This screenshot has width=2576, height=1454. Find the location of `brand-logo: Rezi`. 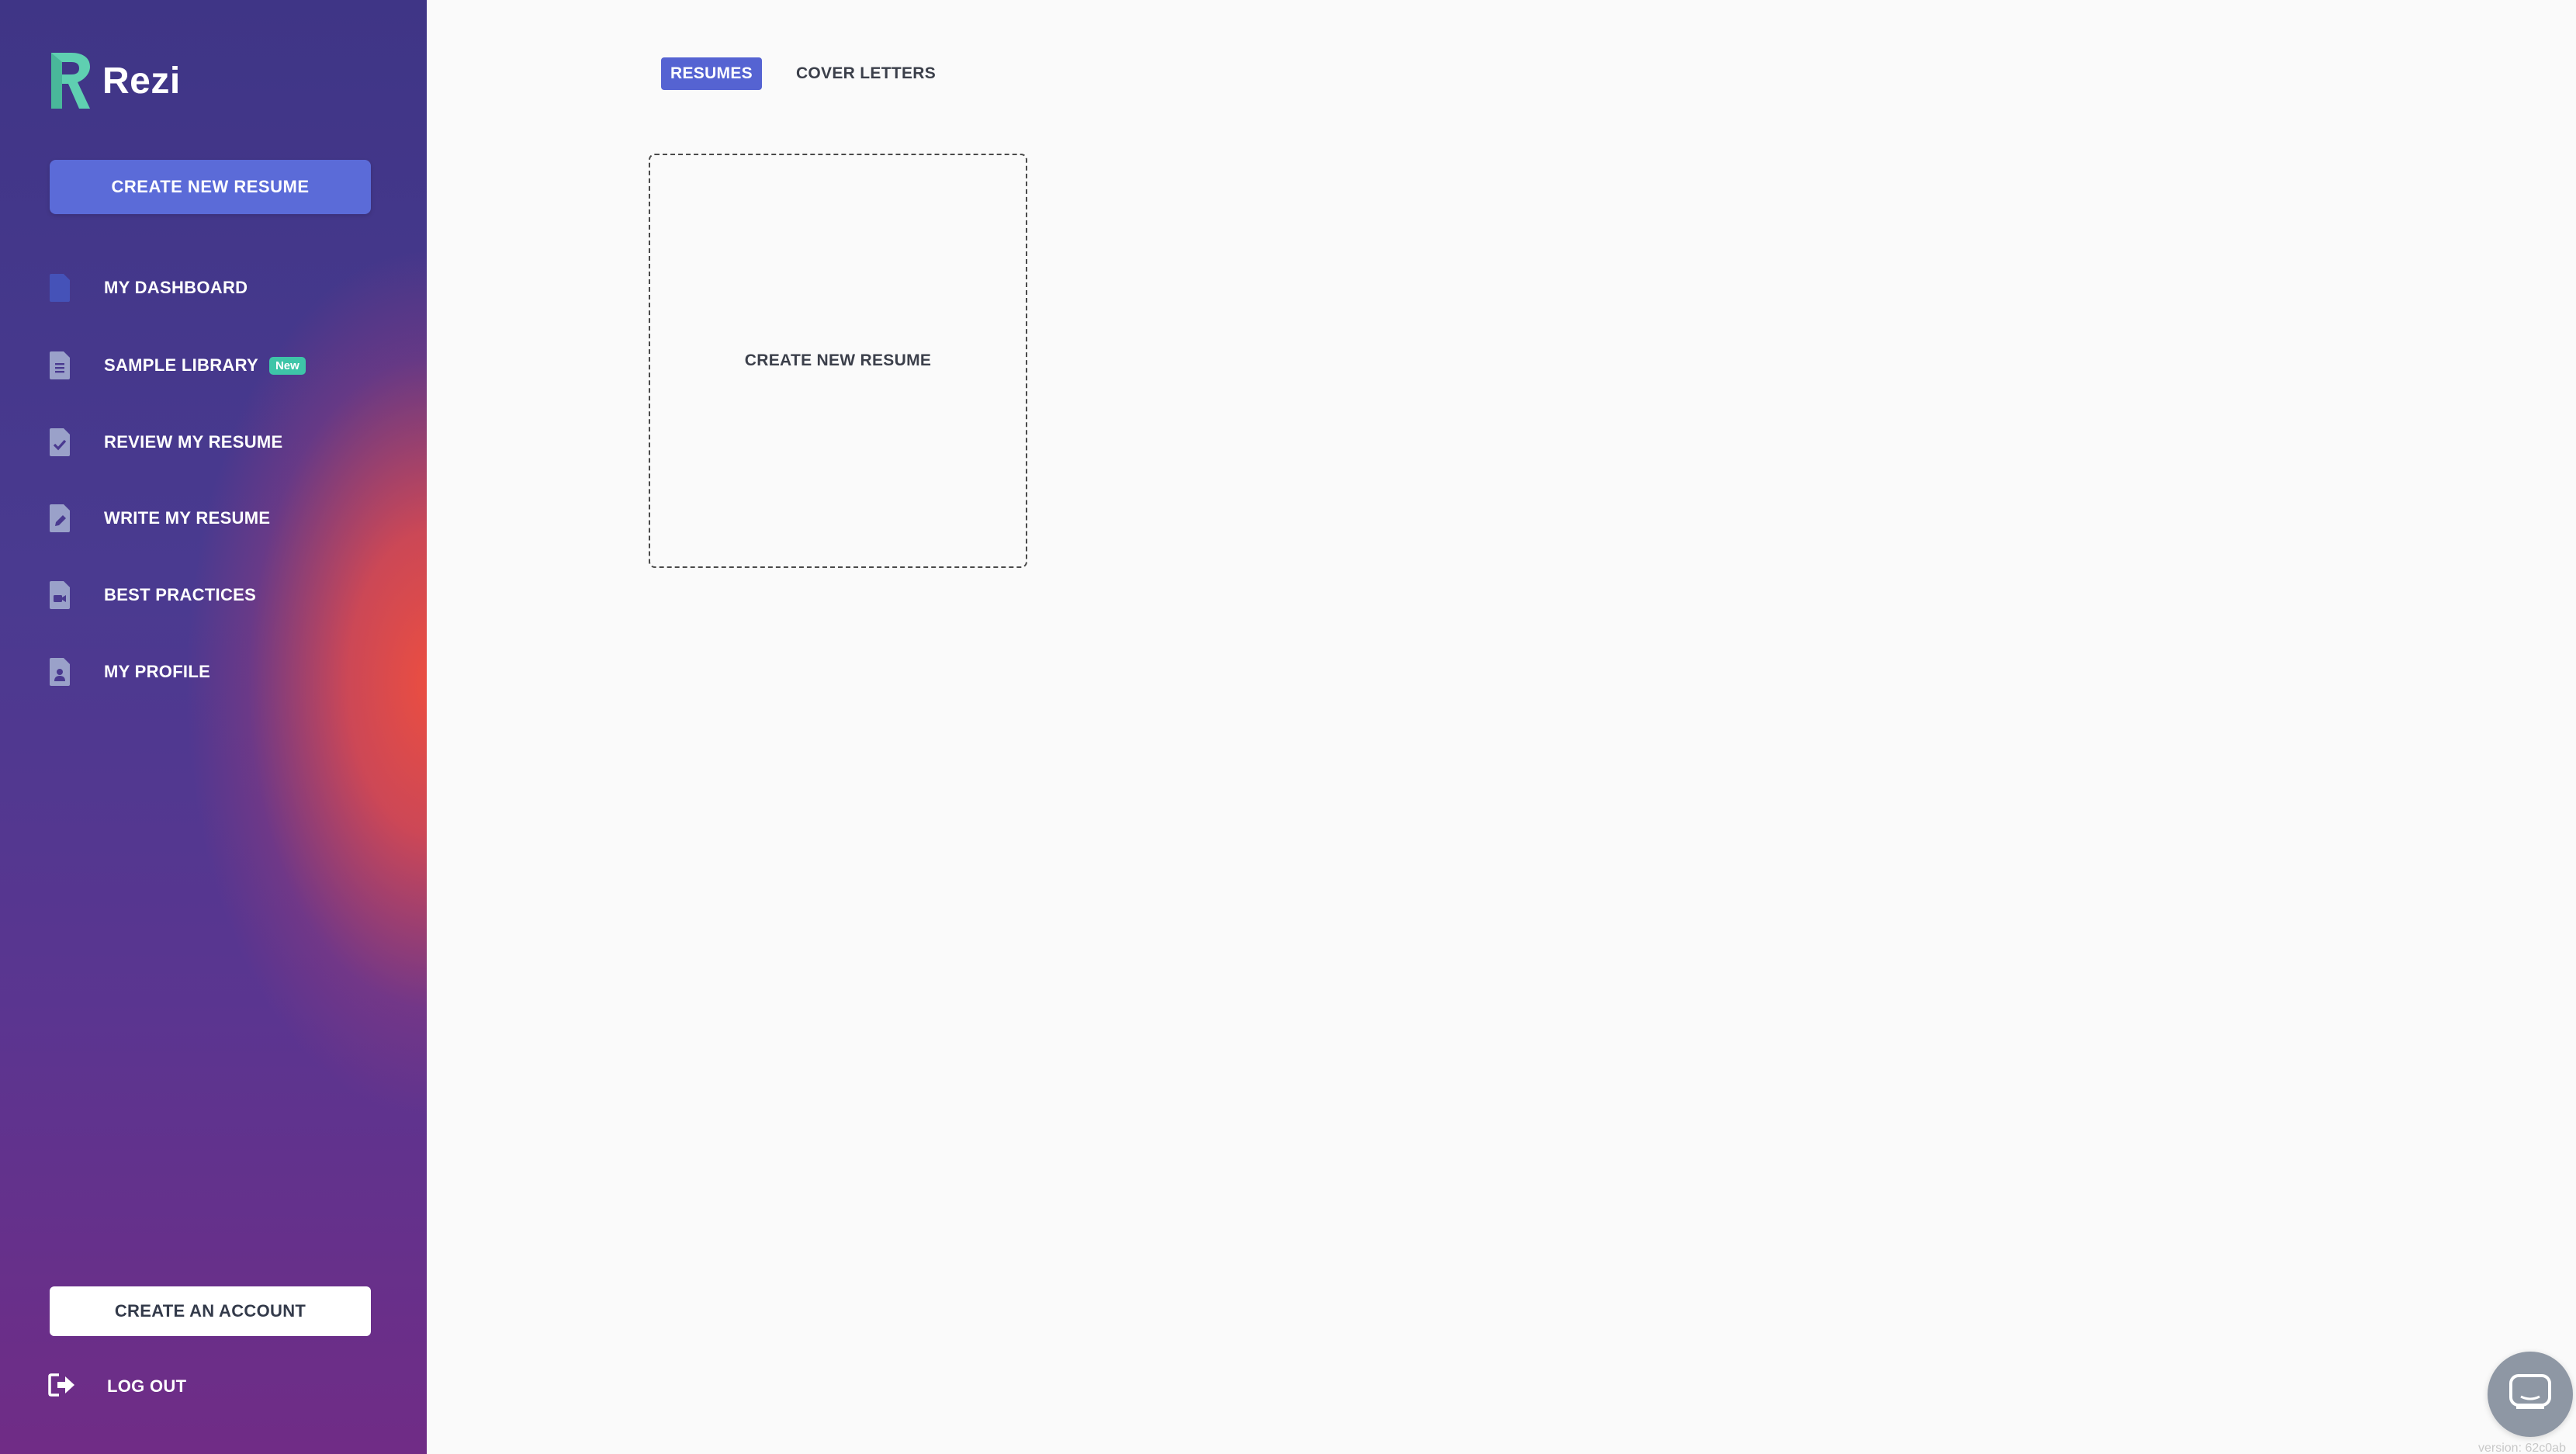

brand-logo: Rezi is located at coordinates (114, 81).